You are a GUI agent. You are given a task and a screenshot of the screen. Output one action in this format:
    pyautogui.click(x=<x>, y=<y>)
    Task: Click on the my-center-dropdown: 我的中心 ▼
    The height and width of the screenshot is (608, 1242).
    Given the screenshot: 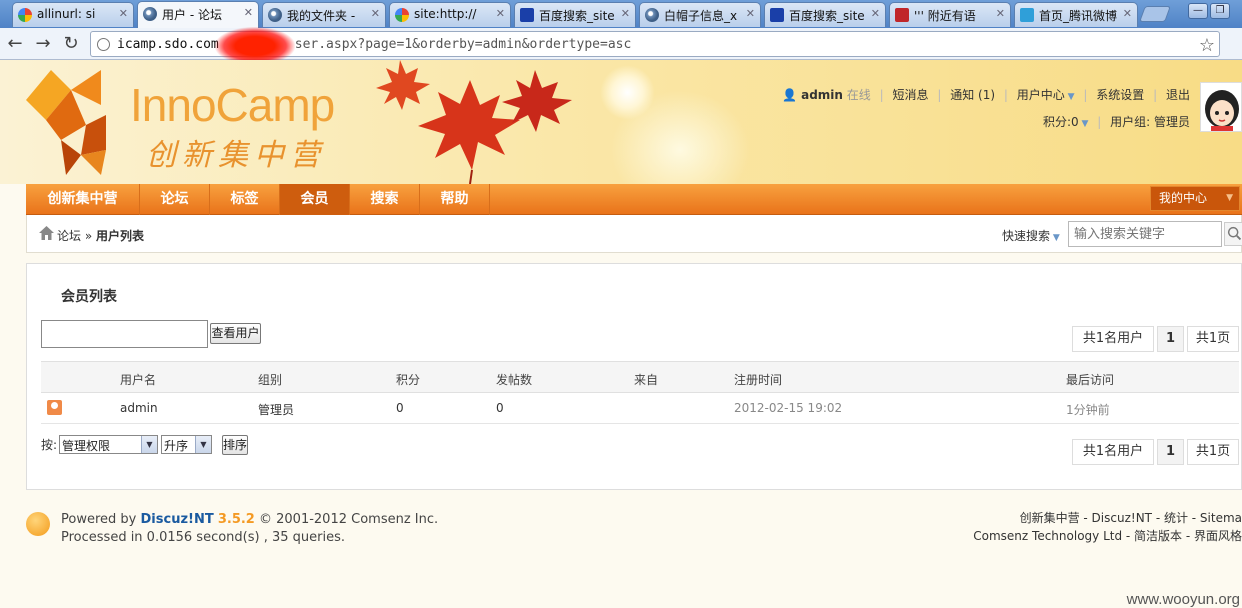 What is the action you would take?
    pyautogui.click(x=1195, y=198)
    